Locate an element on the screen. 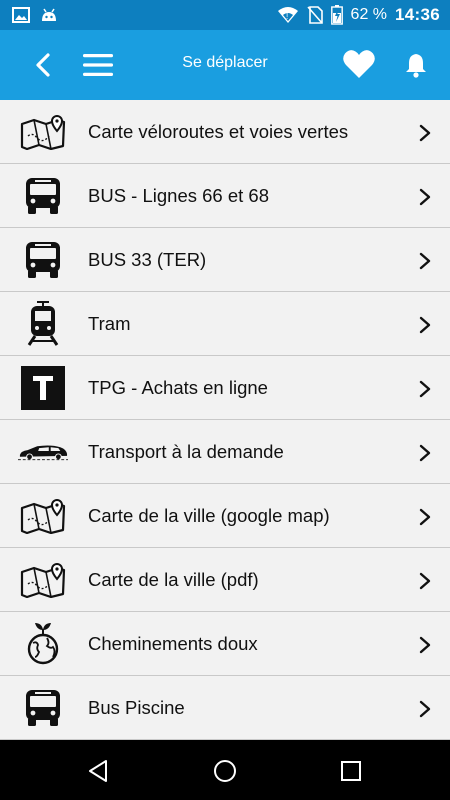  wifi-icon: ! is located at coordinates (287, 15).